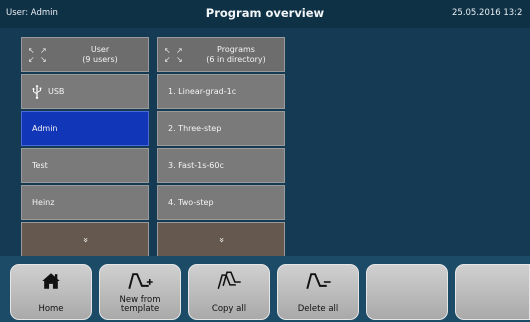 The image size is (530, 322). I want to click on programs-scroll-down-button: », so click(221, 239).